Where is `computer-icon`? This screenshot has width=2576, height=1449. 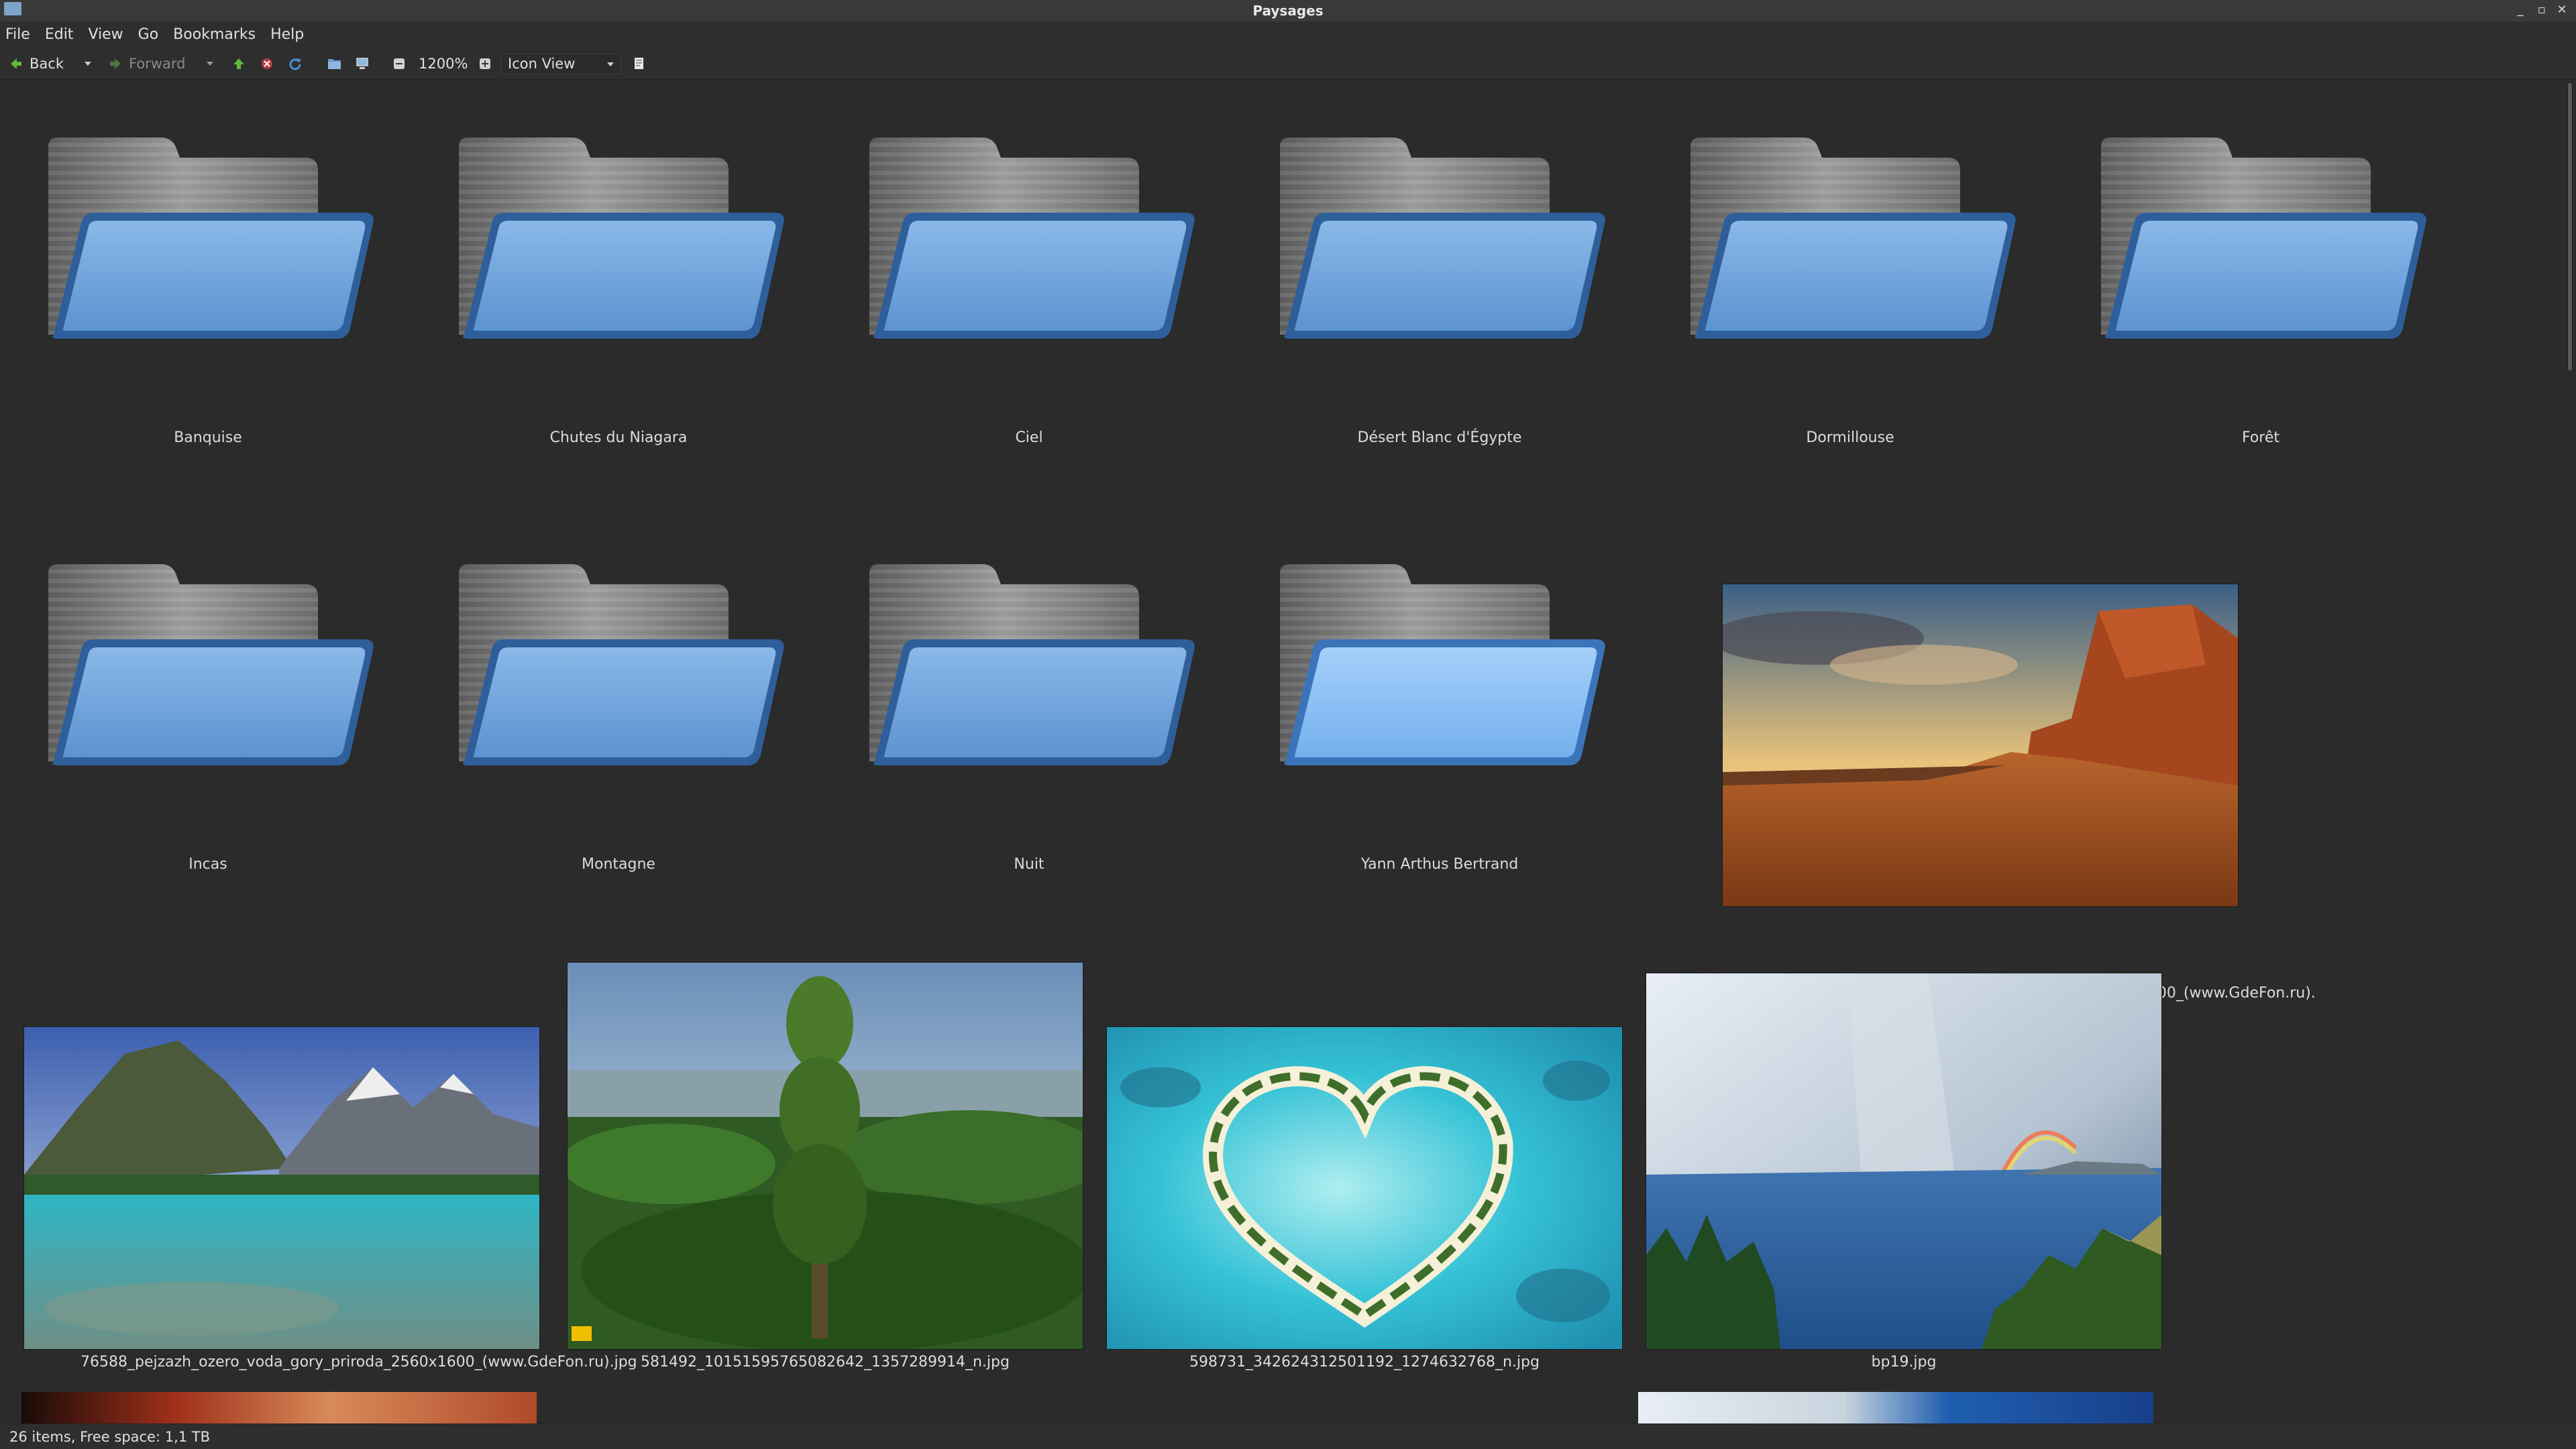 computer-icon is located at coordinates (362, 63).